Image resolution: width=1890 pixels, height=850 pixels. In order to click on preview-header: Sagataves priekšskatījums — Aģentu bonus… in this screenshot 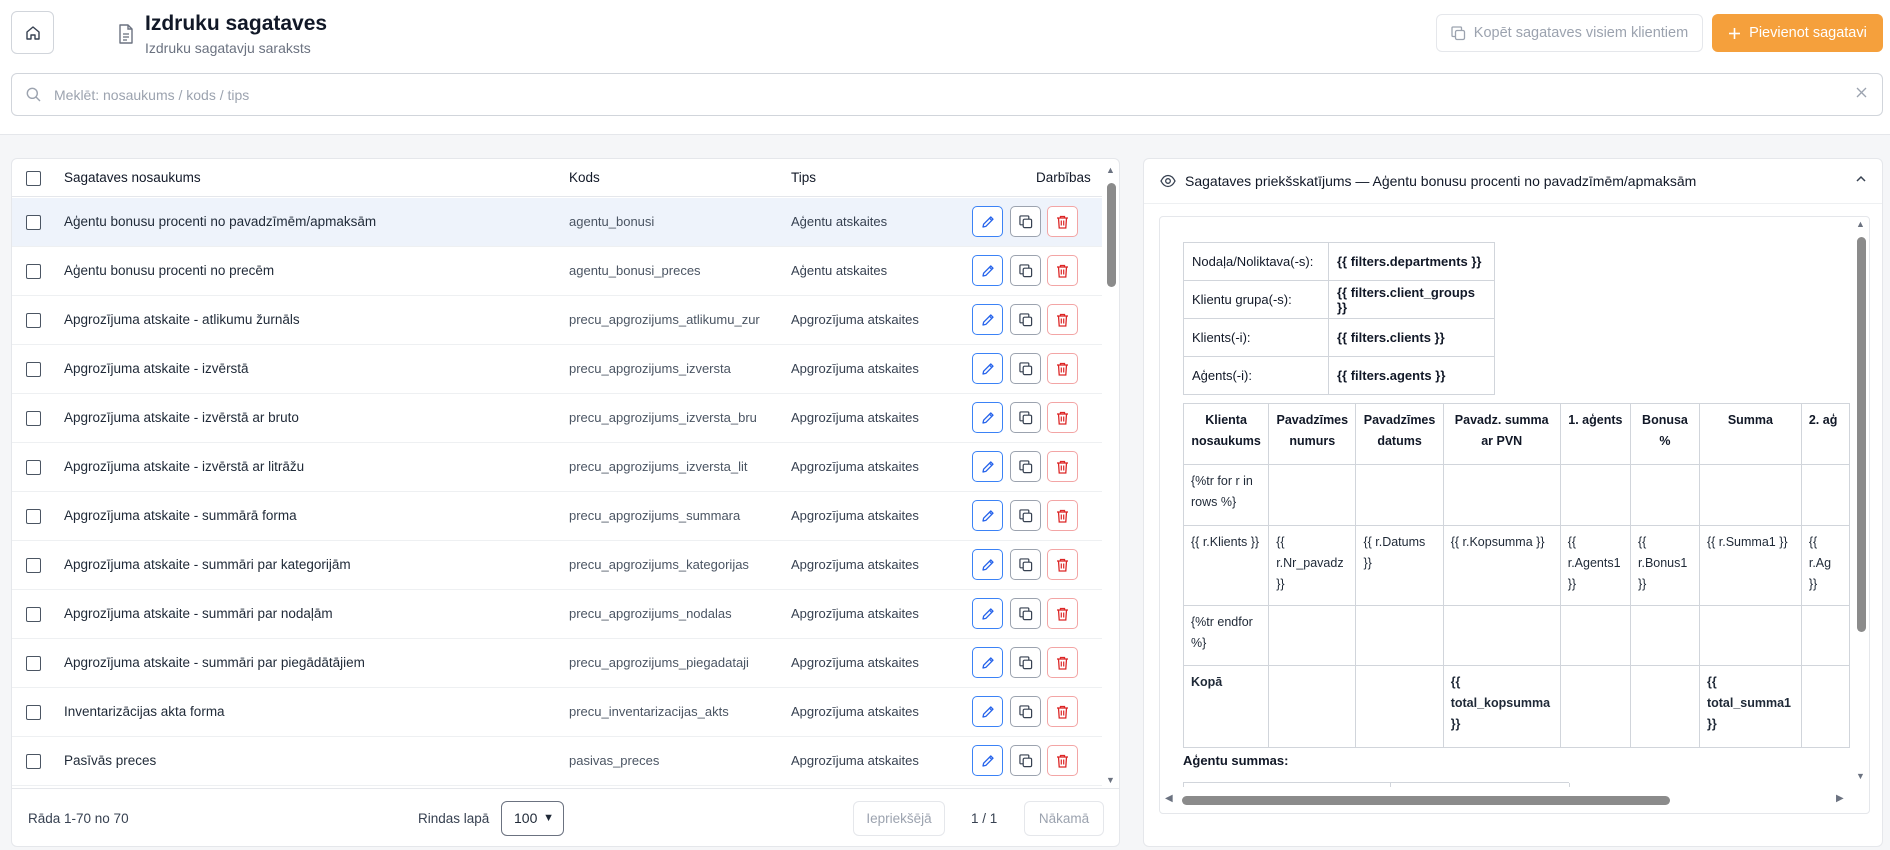, I will do `click(1513, 181)`.